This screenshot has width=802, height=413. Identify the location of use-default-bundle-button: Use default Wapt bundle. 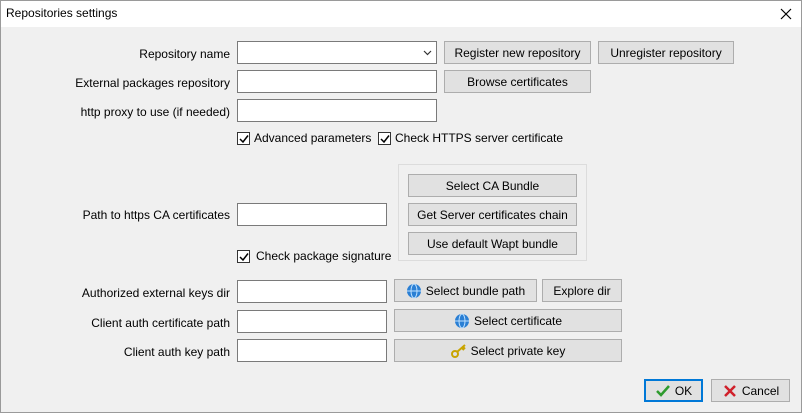
(492, 243).